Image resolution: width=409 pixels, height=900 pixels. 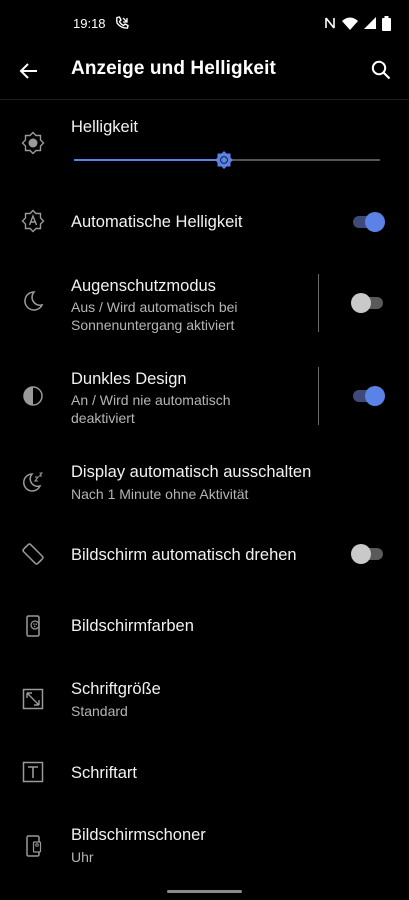 What do you see at coordinates (33, 772) in the screenshot?
I see `font-icon` at bounding box center [33, 772].